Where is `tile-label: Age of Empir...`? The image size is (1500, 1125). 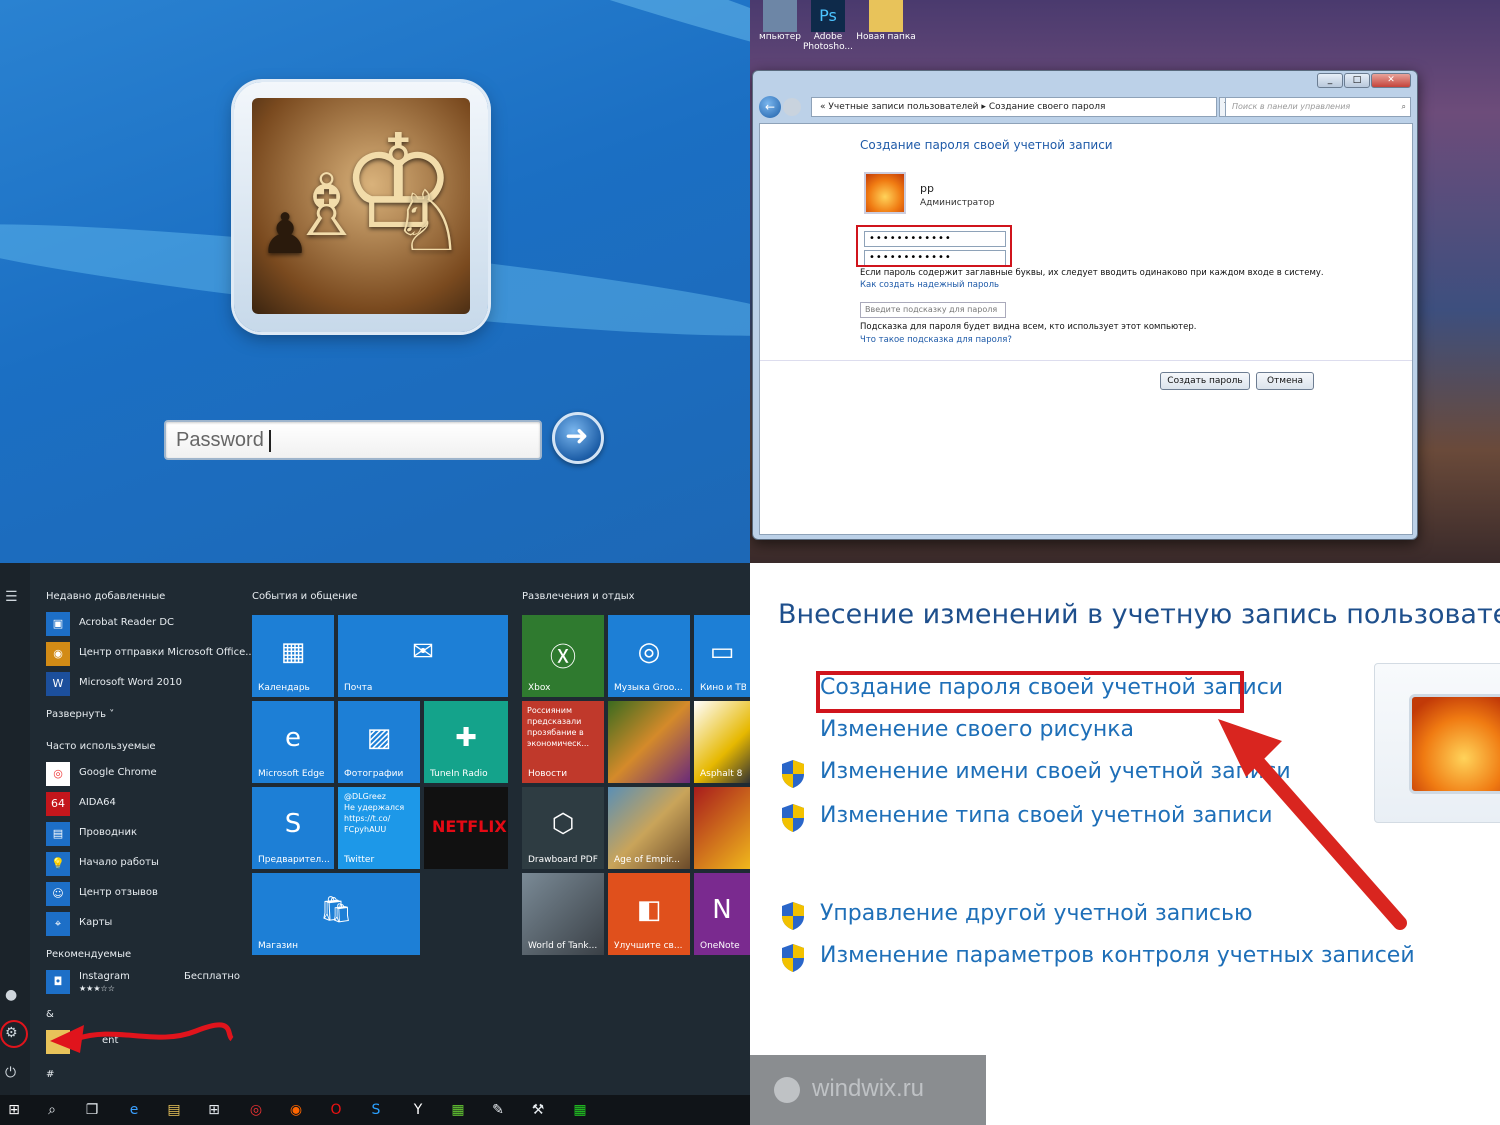
tile-label: Age of Empir... is located at coordinates (647, 860).